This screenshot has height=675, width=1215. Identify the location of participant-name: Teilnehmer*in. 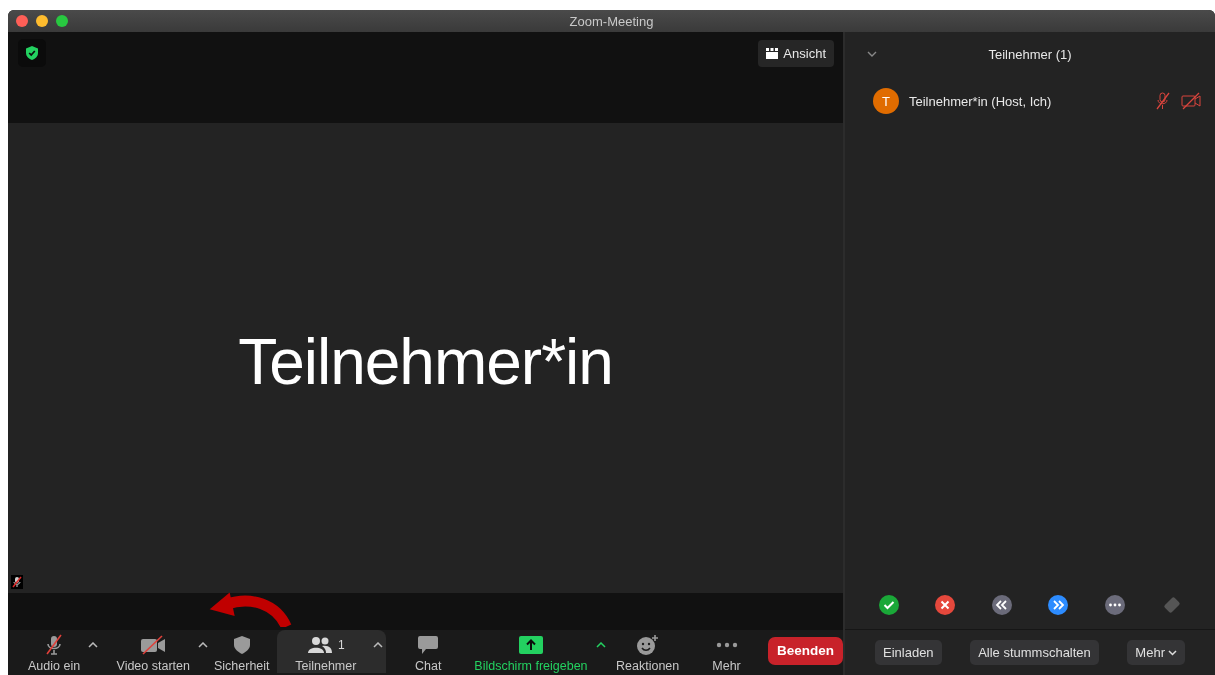
(425, 362).